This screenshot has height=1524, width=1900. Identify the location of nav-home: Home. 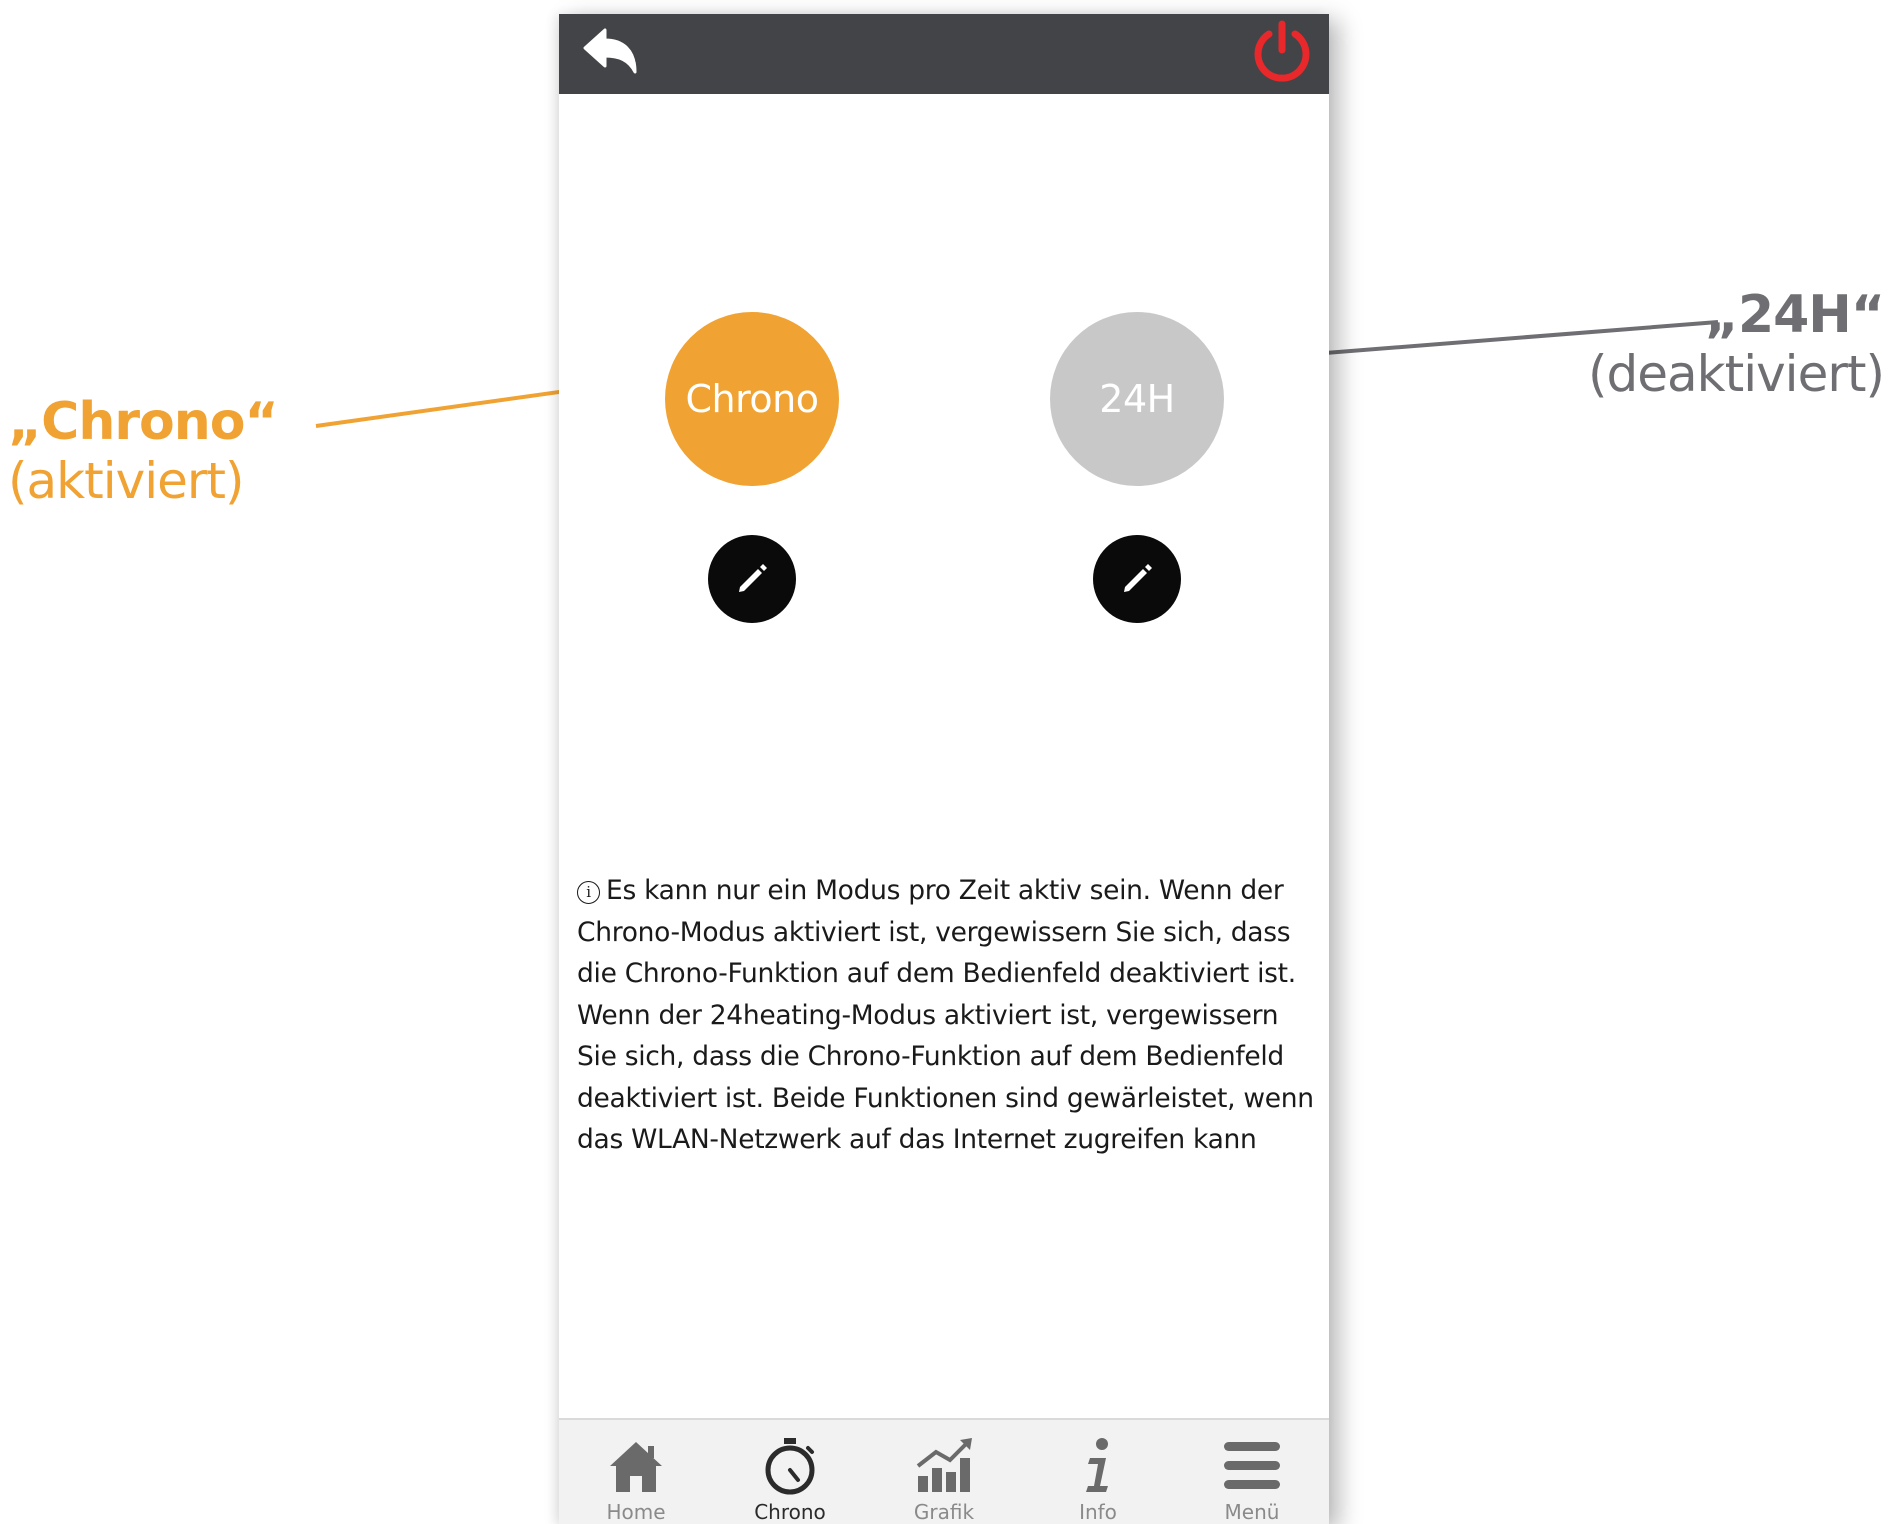
(636, 1472).